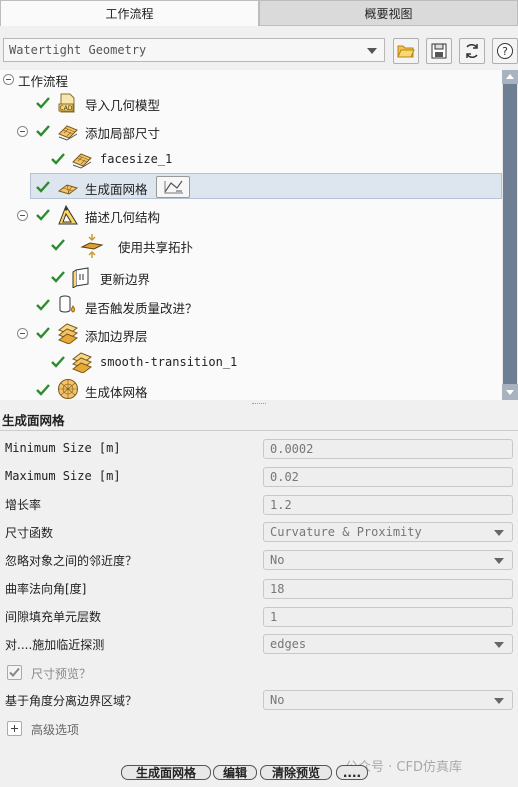 This screenshot has height=787, width=518. What do you see at coordinates (155, 246) in the screenshot?
I see `tree-item-share-topology: 使用共享拓扑` at bounding box center [155, 246].